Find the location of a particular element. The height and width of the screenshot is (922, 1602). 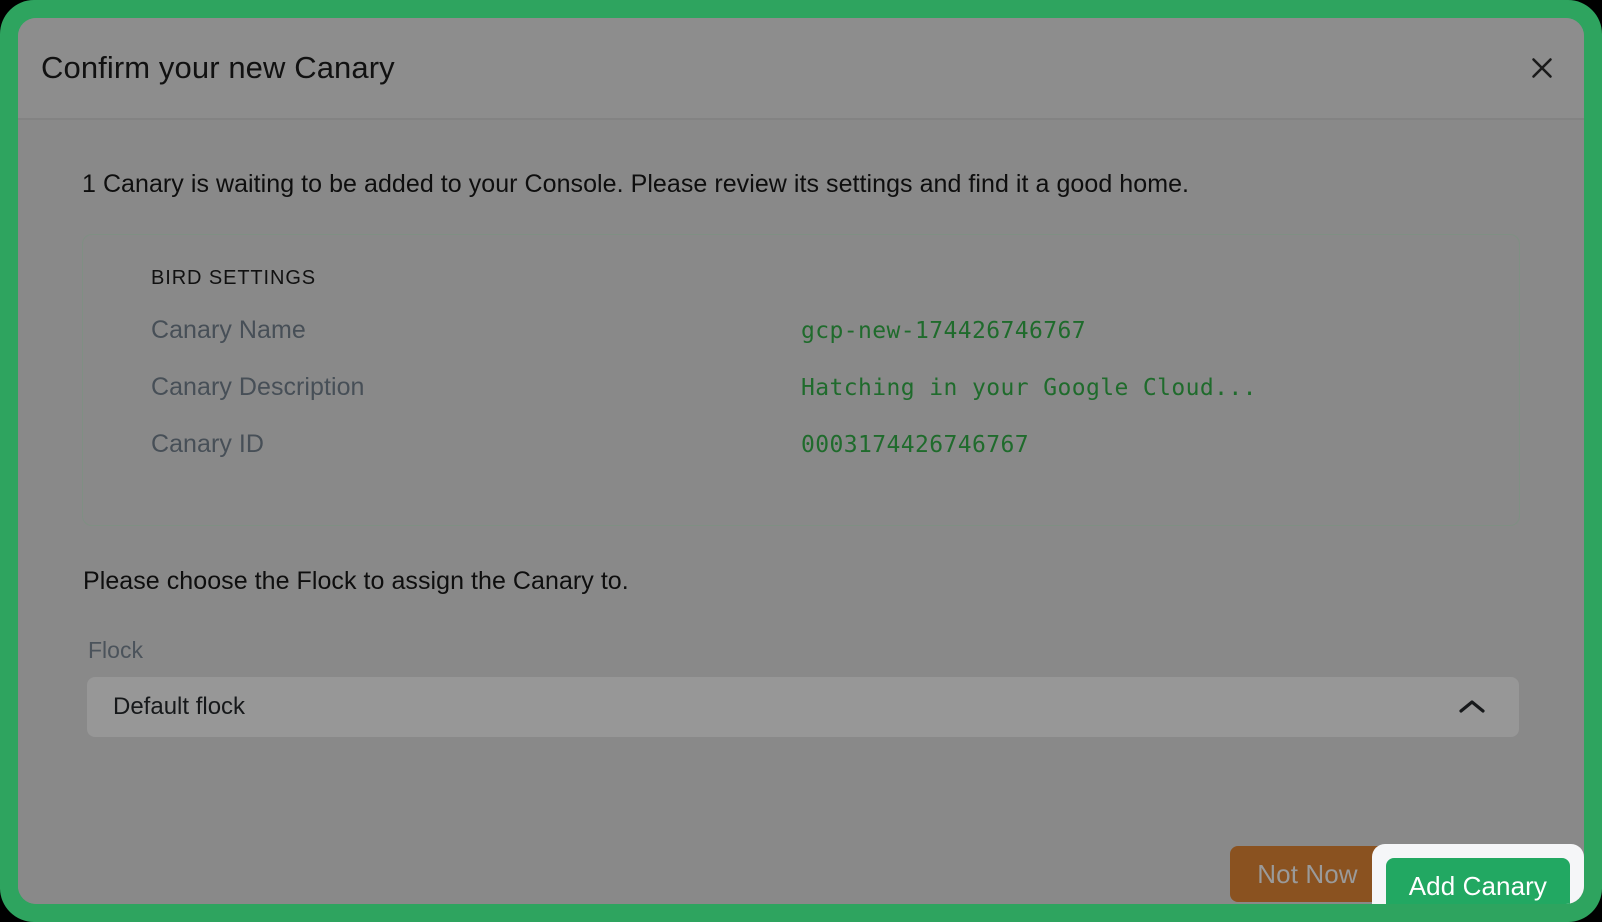

add-canary-button: Add Canary is located at coordinates (1477, 881).